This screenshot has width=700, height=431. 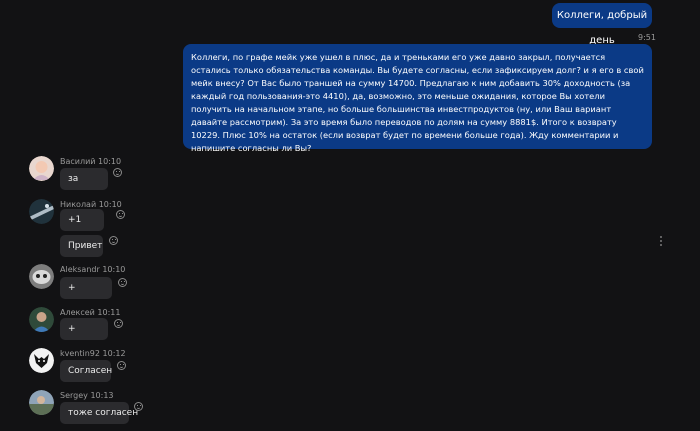 I want to click on message-author: Василий 10:10, so click(x=91, y=161).